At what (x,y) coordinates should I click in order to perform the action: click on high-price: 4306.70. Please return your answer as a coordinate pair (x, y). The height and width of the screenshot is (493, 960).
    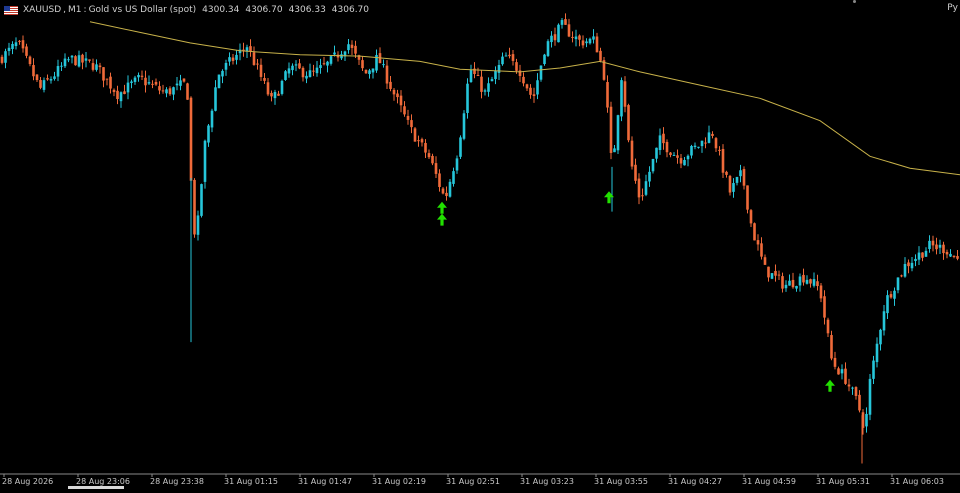
    Looking at the image, I should click on (264, 10).